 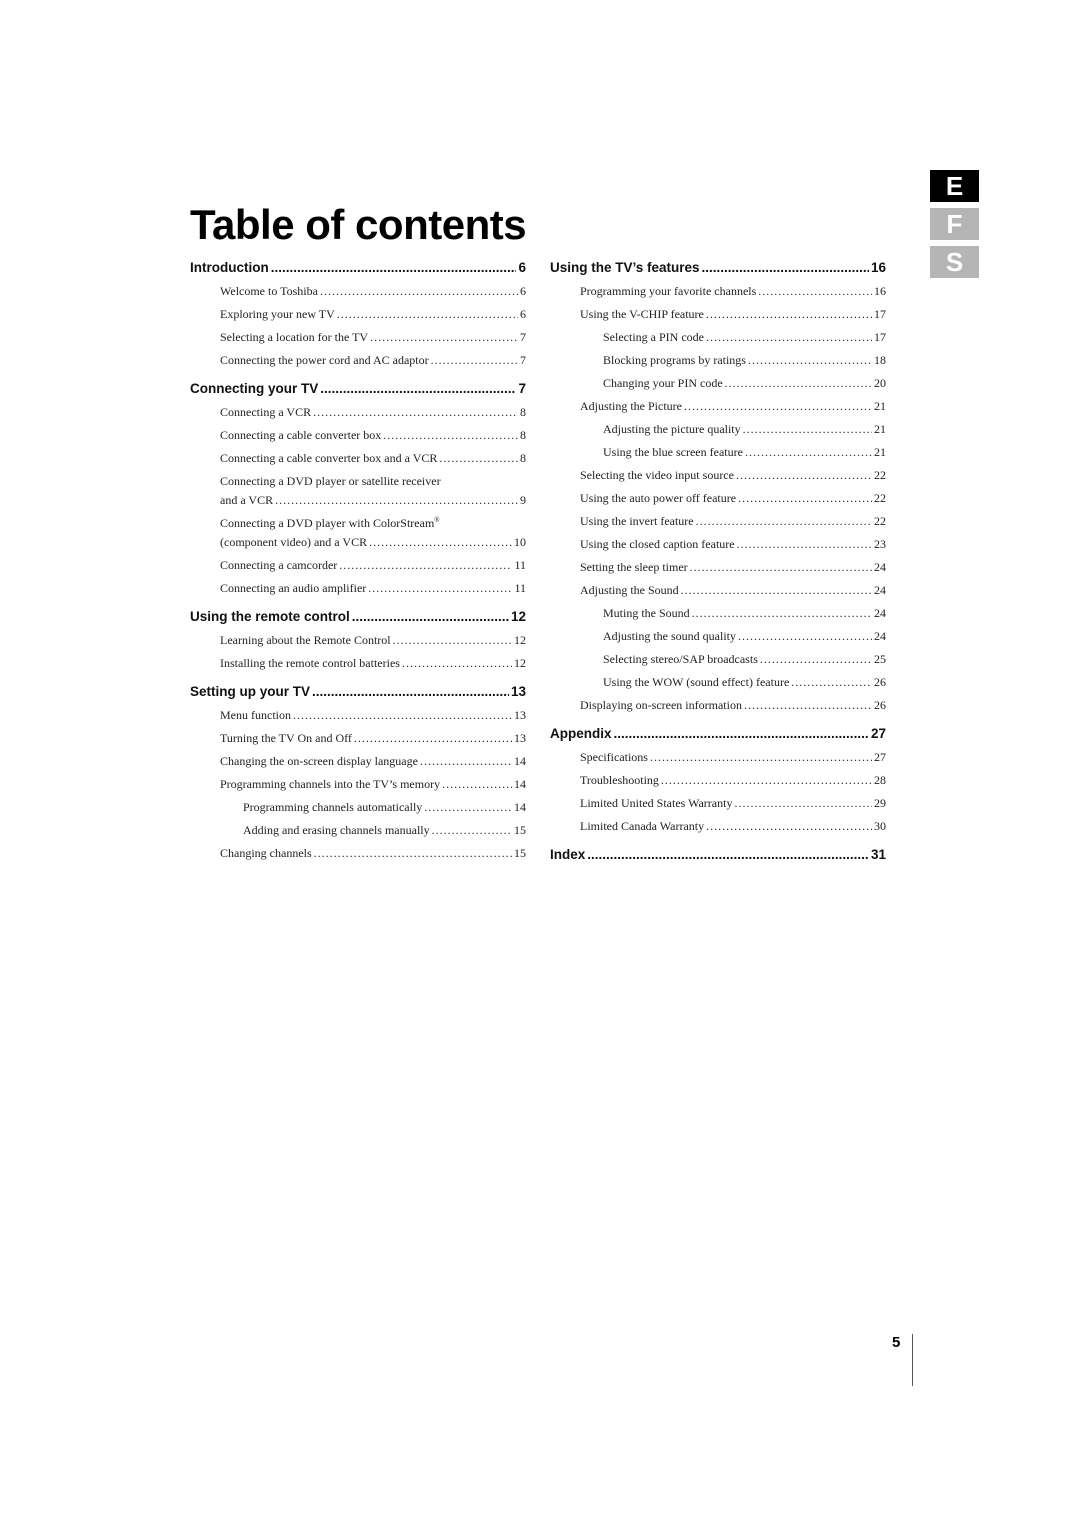 What do you see at coordinates (954, 224) in the screenshot?
I see `language-tab-french: F` at bounding box center [954, 224].